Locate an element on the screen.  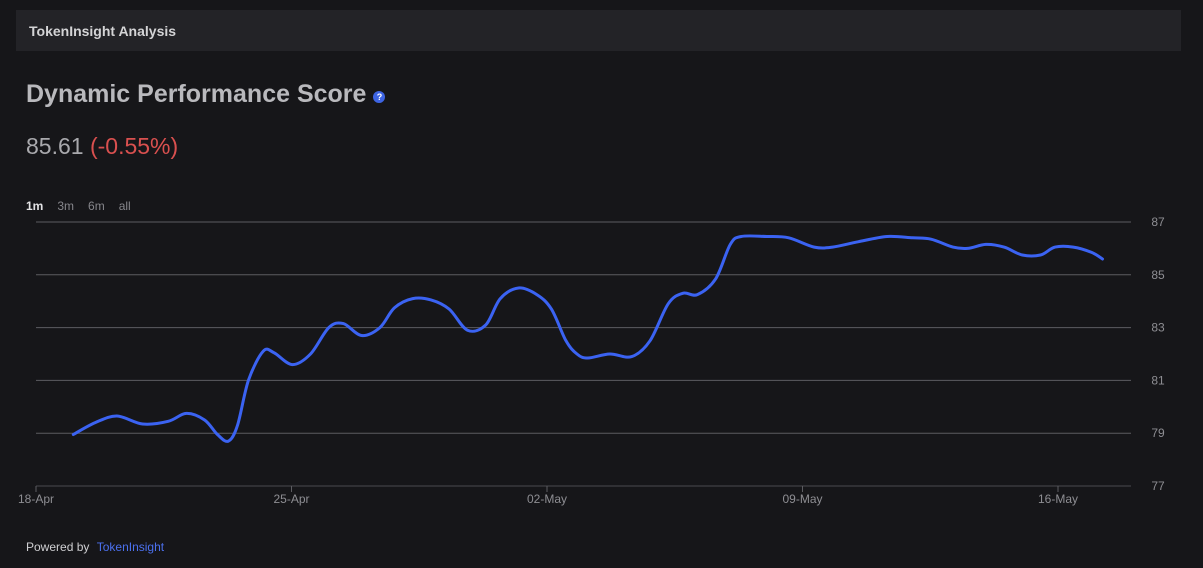
y-tick-label: 87 is located at coordinates (1158, 222).